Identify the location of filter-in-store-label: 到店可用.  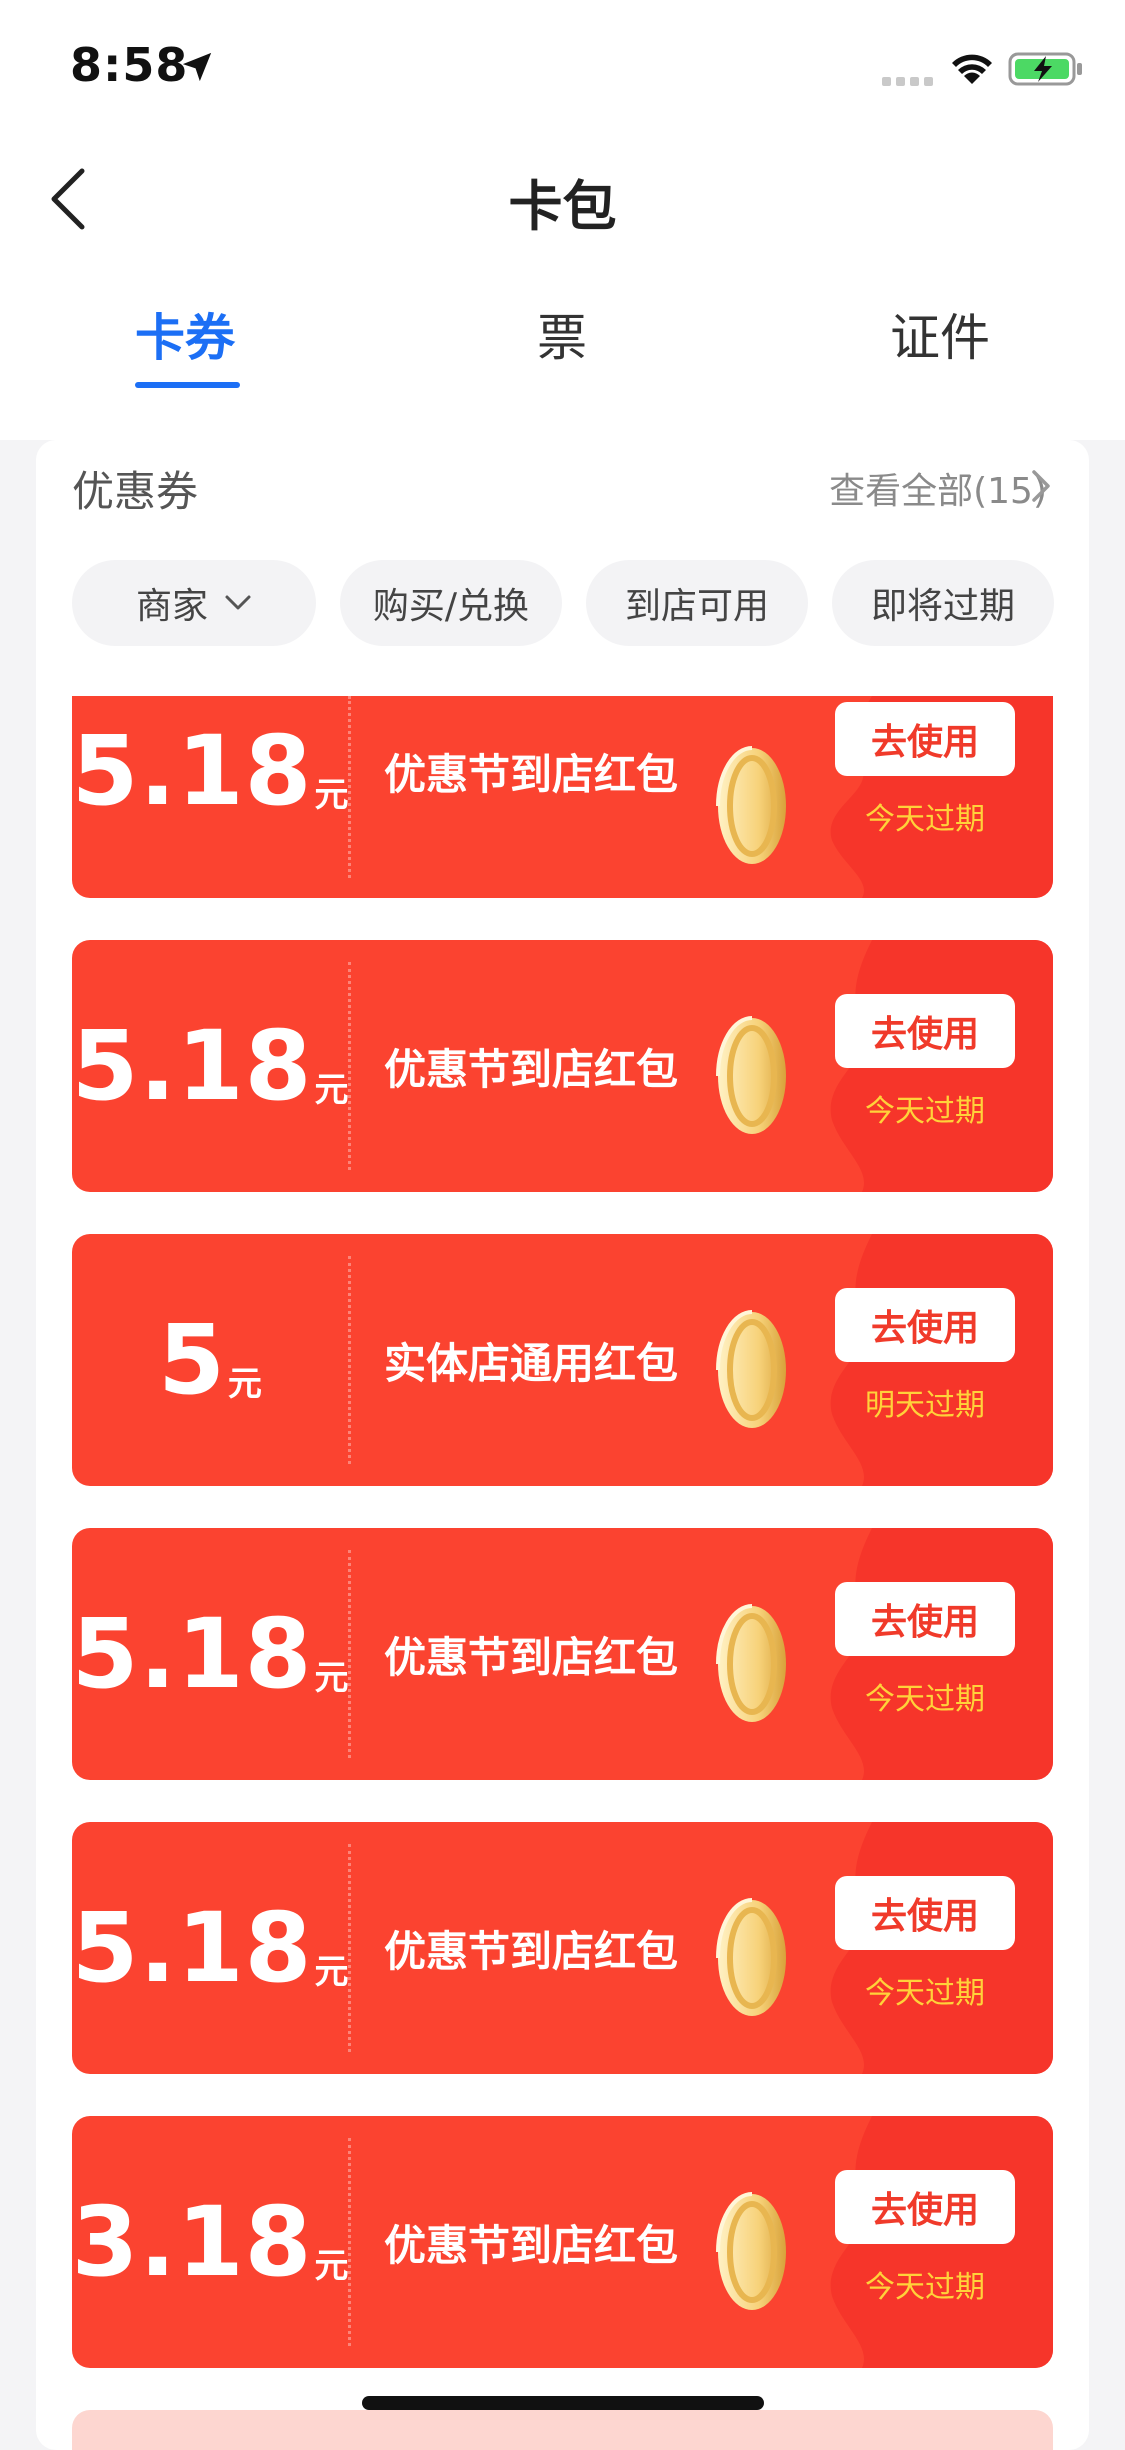
(696, 606).